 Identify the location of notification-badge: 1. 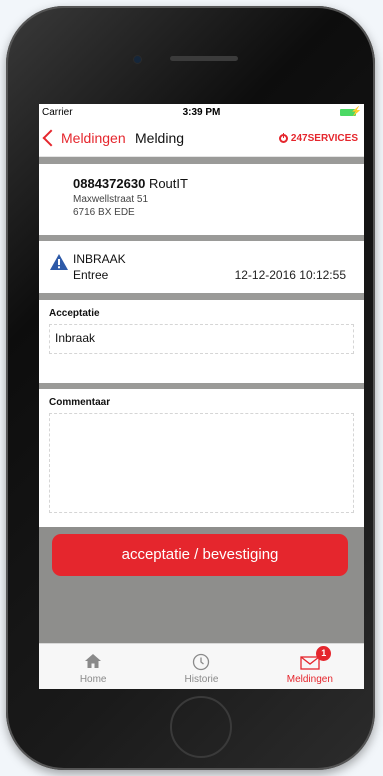
(324, 653).